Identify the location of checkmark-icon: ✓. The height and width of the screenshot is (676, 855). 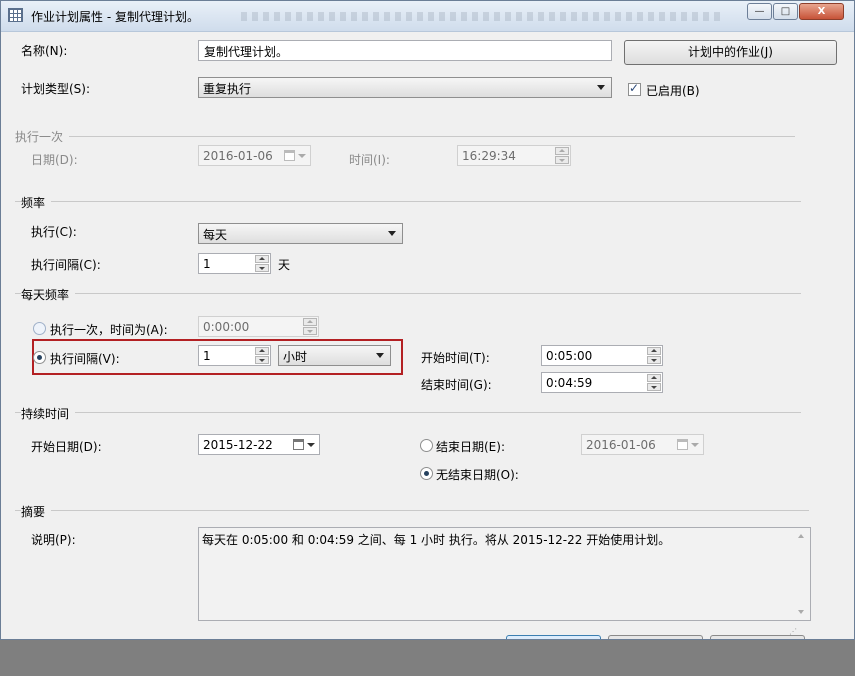
(634, 88).